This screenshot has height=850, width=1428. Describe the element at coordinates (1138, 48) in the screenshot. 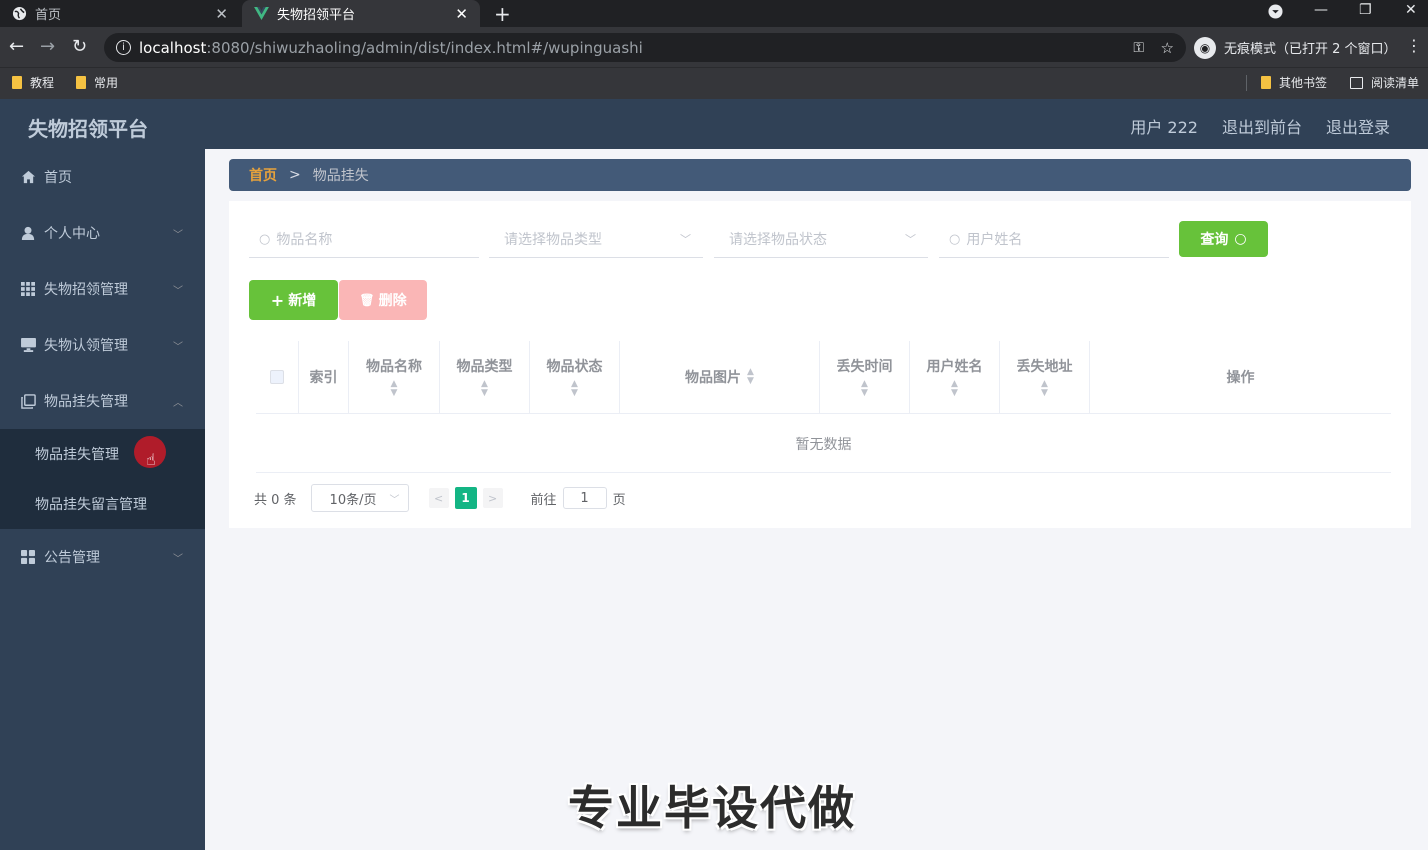

I see `key-icon: ⚿` at that location.